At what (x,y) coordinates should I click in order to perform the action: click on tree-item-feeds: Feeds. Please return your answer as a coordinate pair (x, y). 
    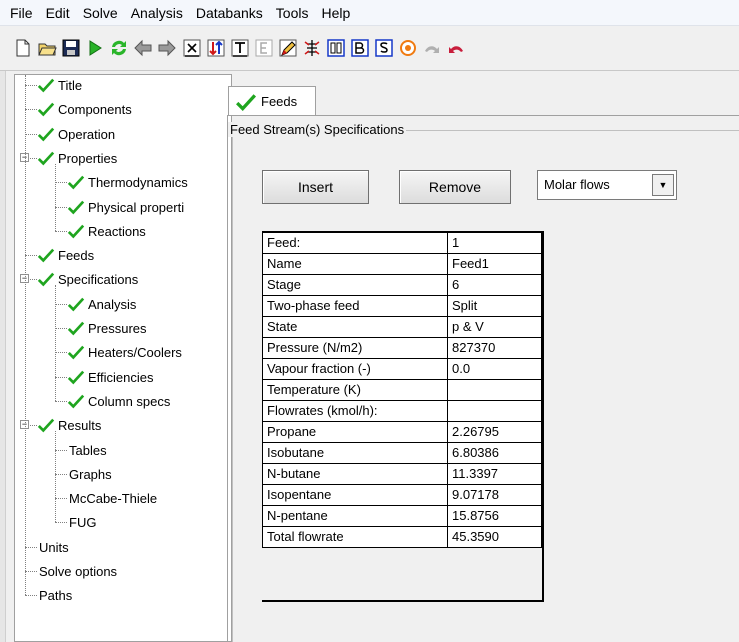
    Looking at the image, I should click on (65, 255).